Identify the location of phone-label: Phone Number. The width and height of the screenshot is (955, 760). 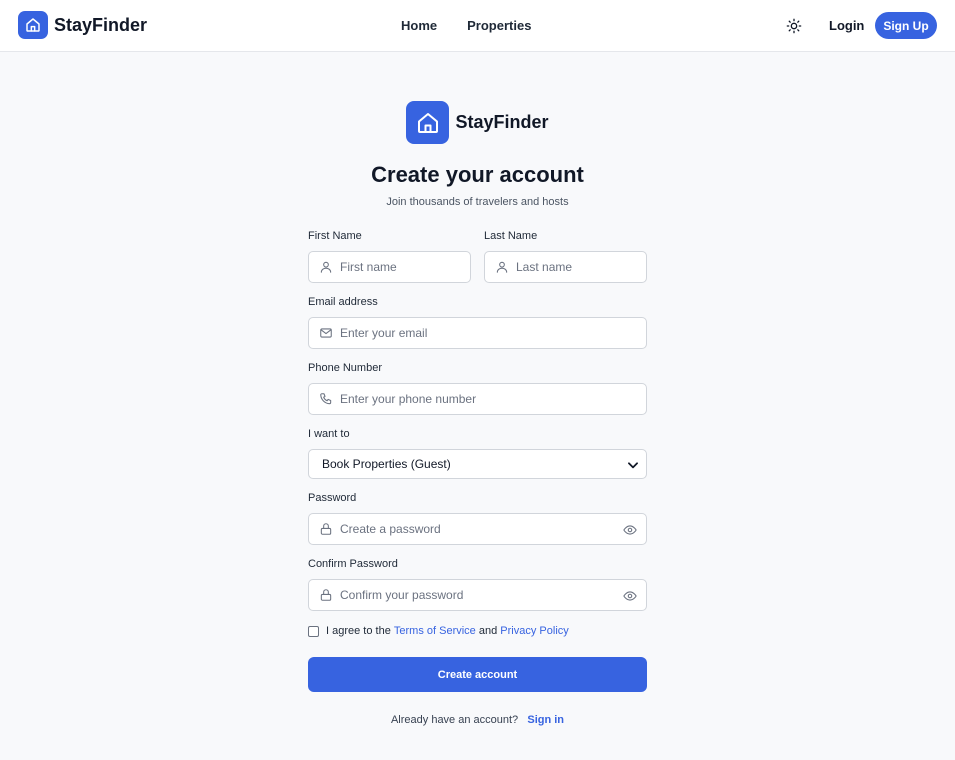
(345, 368).